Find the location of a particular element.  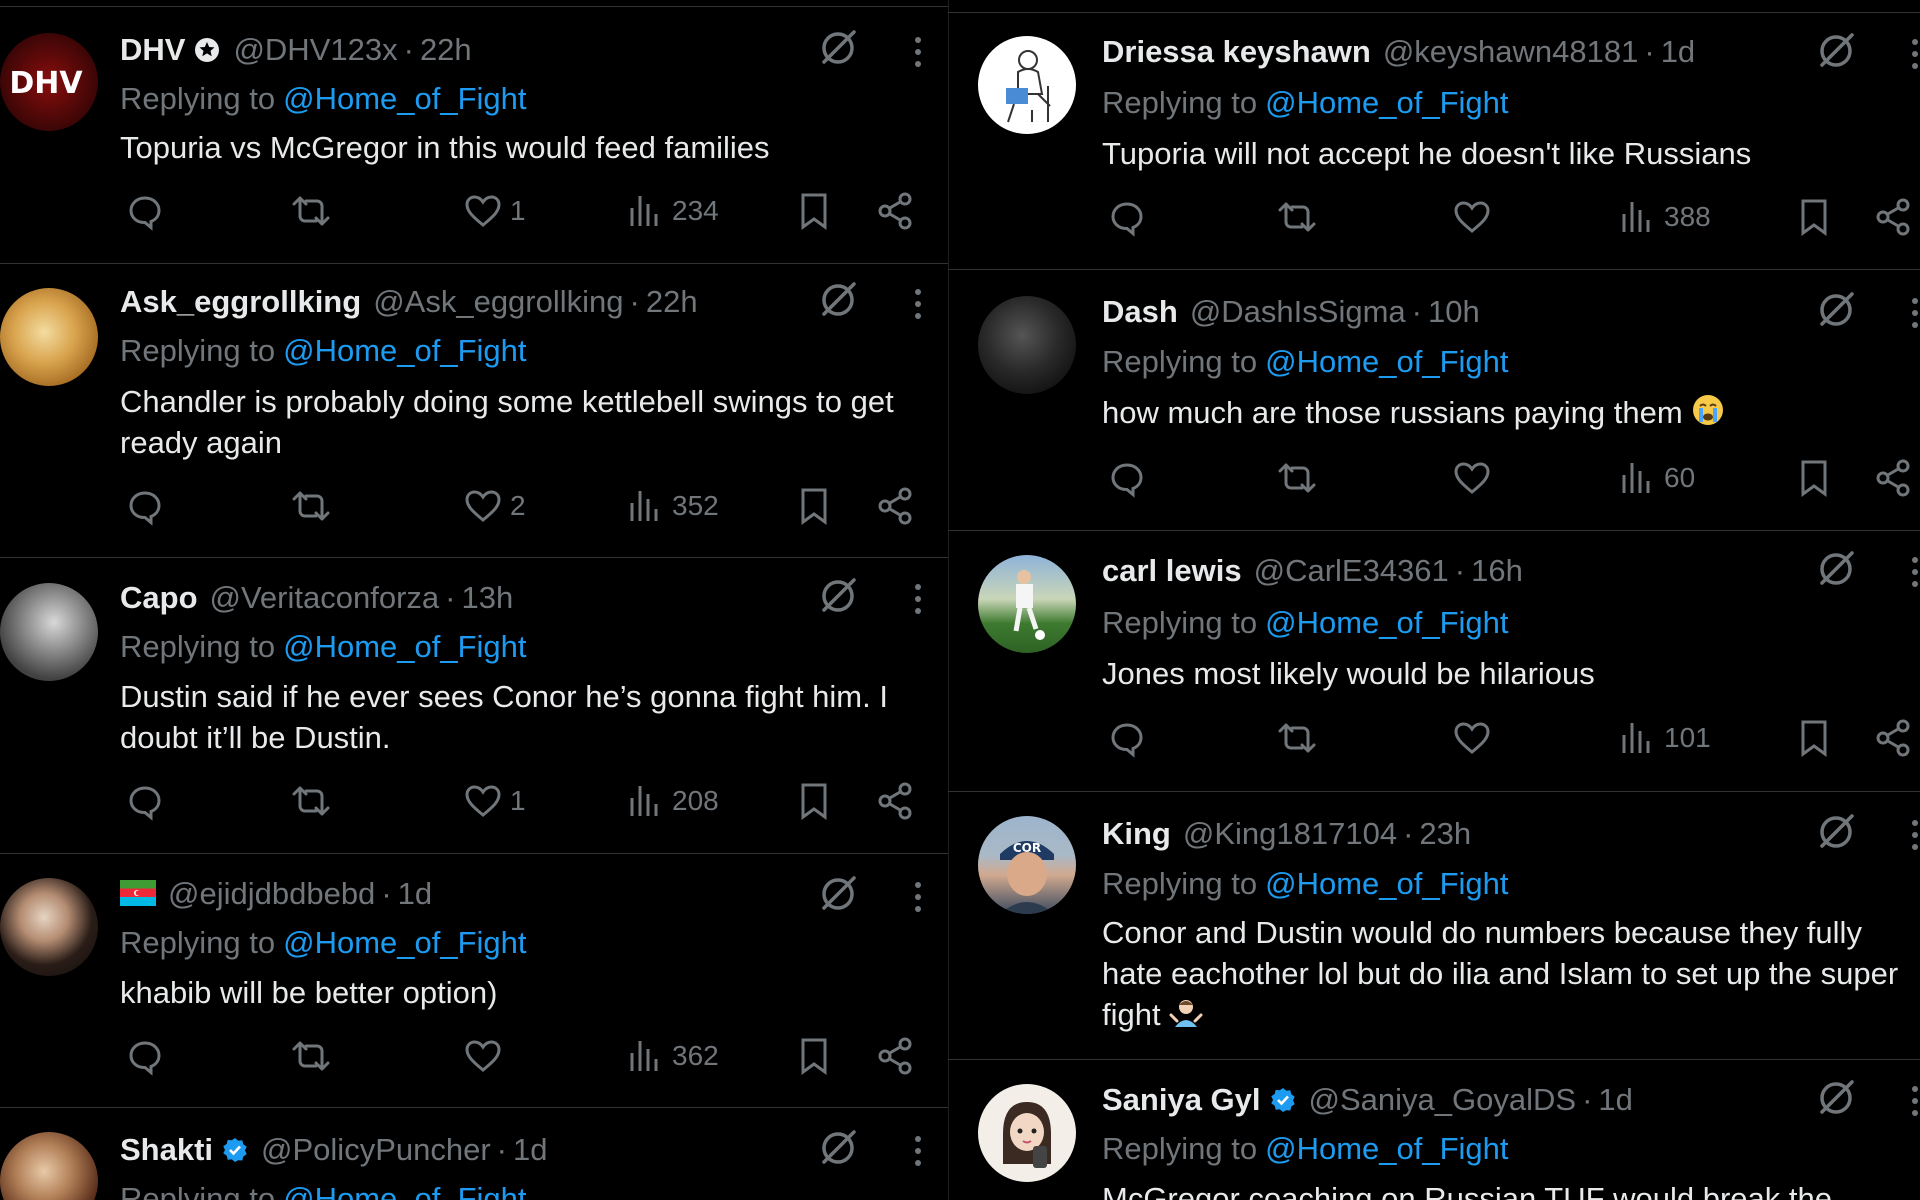

display-name: Saniya Gyl is located at coordinates (1181, 1100).